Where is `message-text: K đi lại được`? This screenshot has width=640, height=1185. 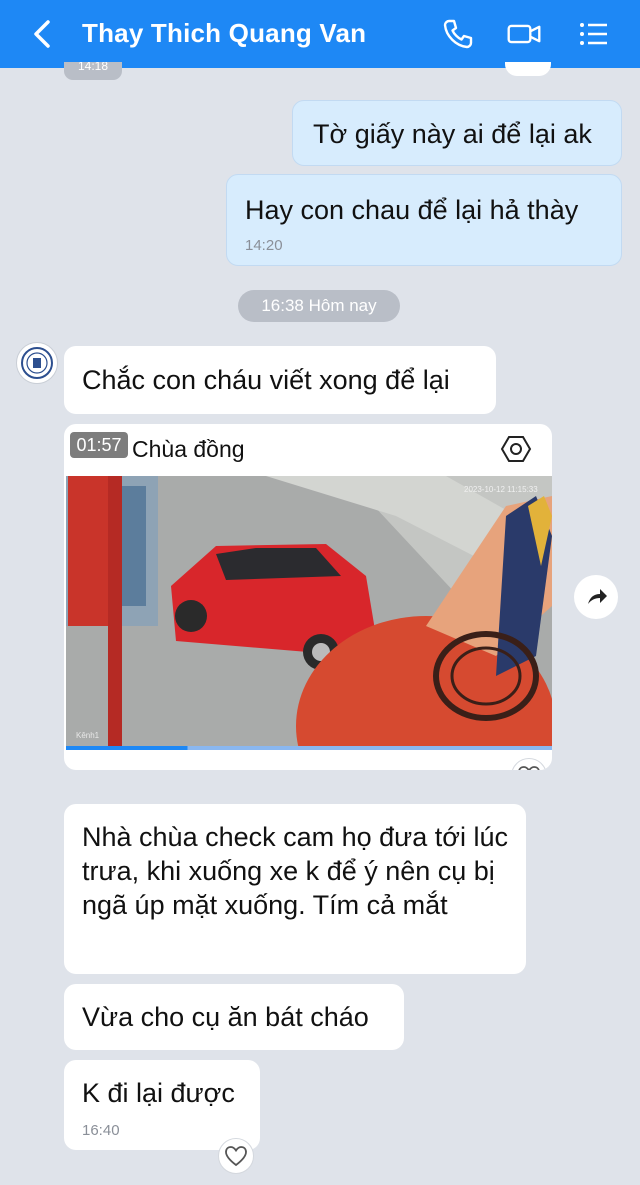
message-text: K đi lại được is located at coordinates (158, 1093).